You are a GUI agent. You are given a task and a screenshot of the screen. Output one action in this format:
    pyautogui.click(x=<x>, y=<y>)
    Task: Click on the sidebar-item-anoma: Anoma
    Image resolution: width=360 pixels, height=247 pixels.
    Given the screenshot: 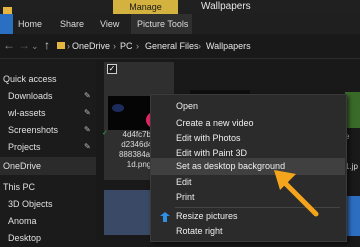 What is the action you would take?
    pyautogui.click(x=48, y=221)
    